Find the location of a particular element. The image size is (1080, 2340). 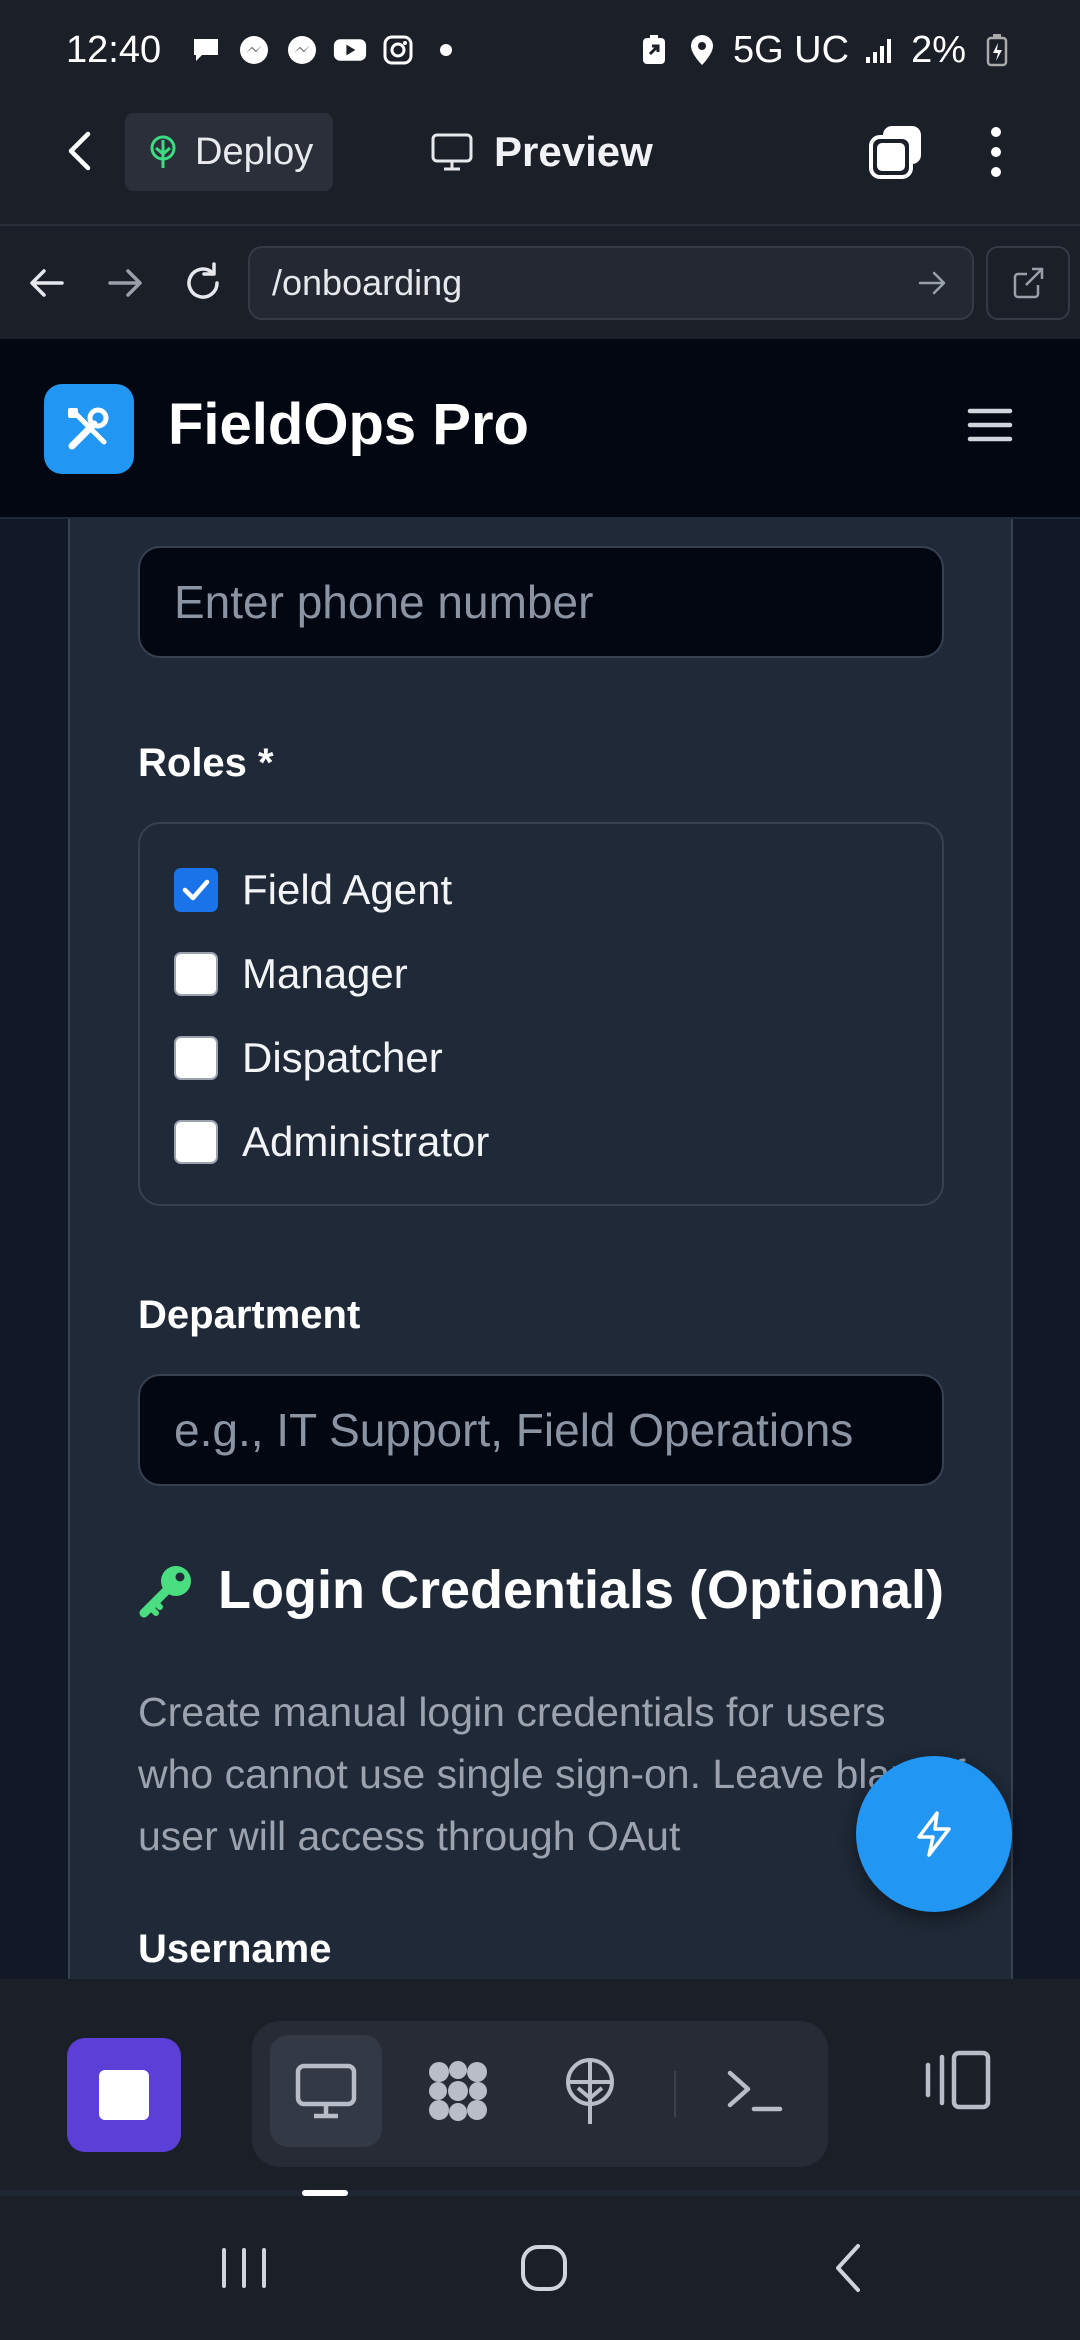

bottom-dock is located at coordinates (540, 2084).